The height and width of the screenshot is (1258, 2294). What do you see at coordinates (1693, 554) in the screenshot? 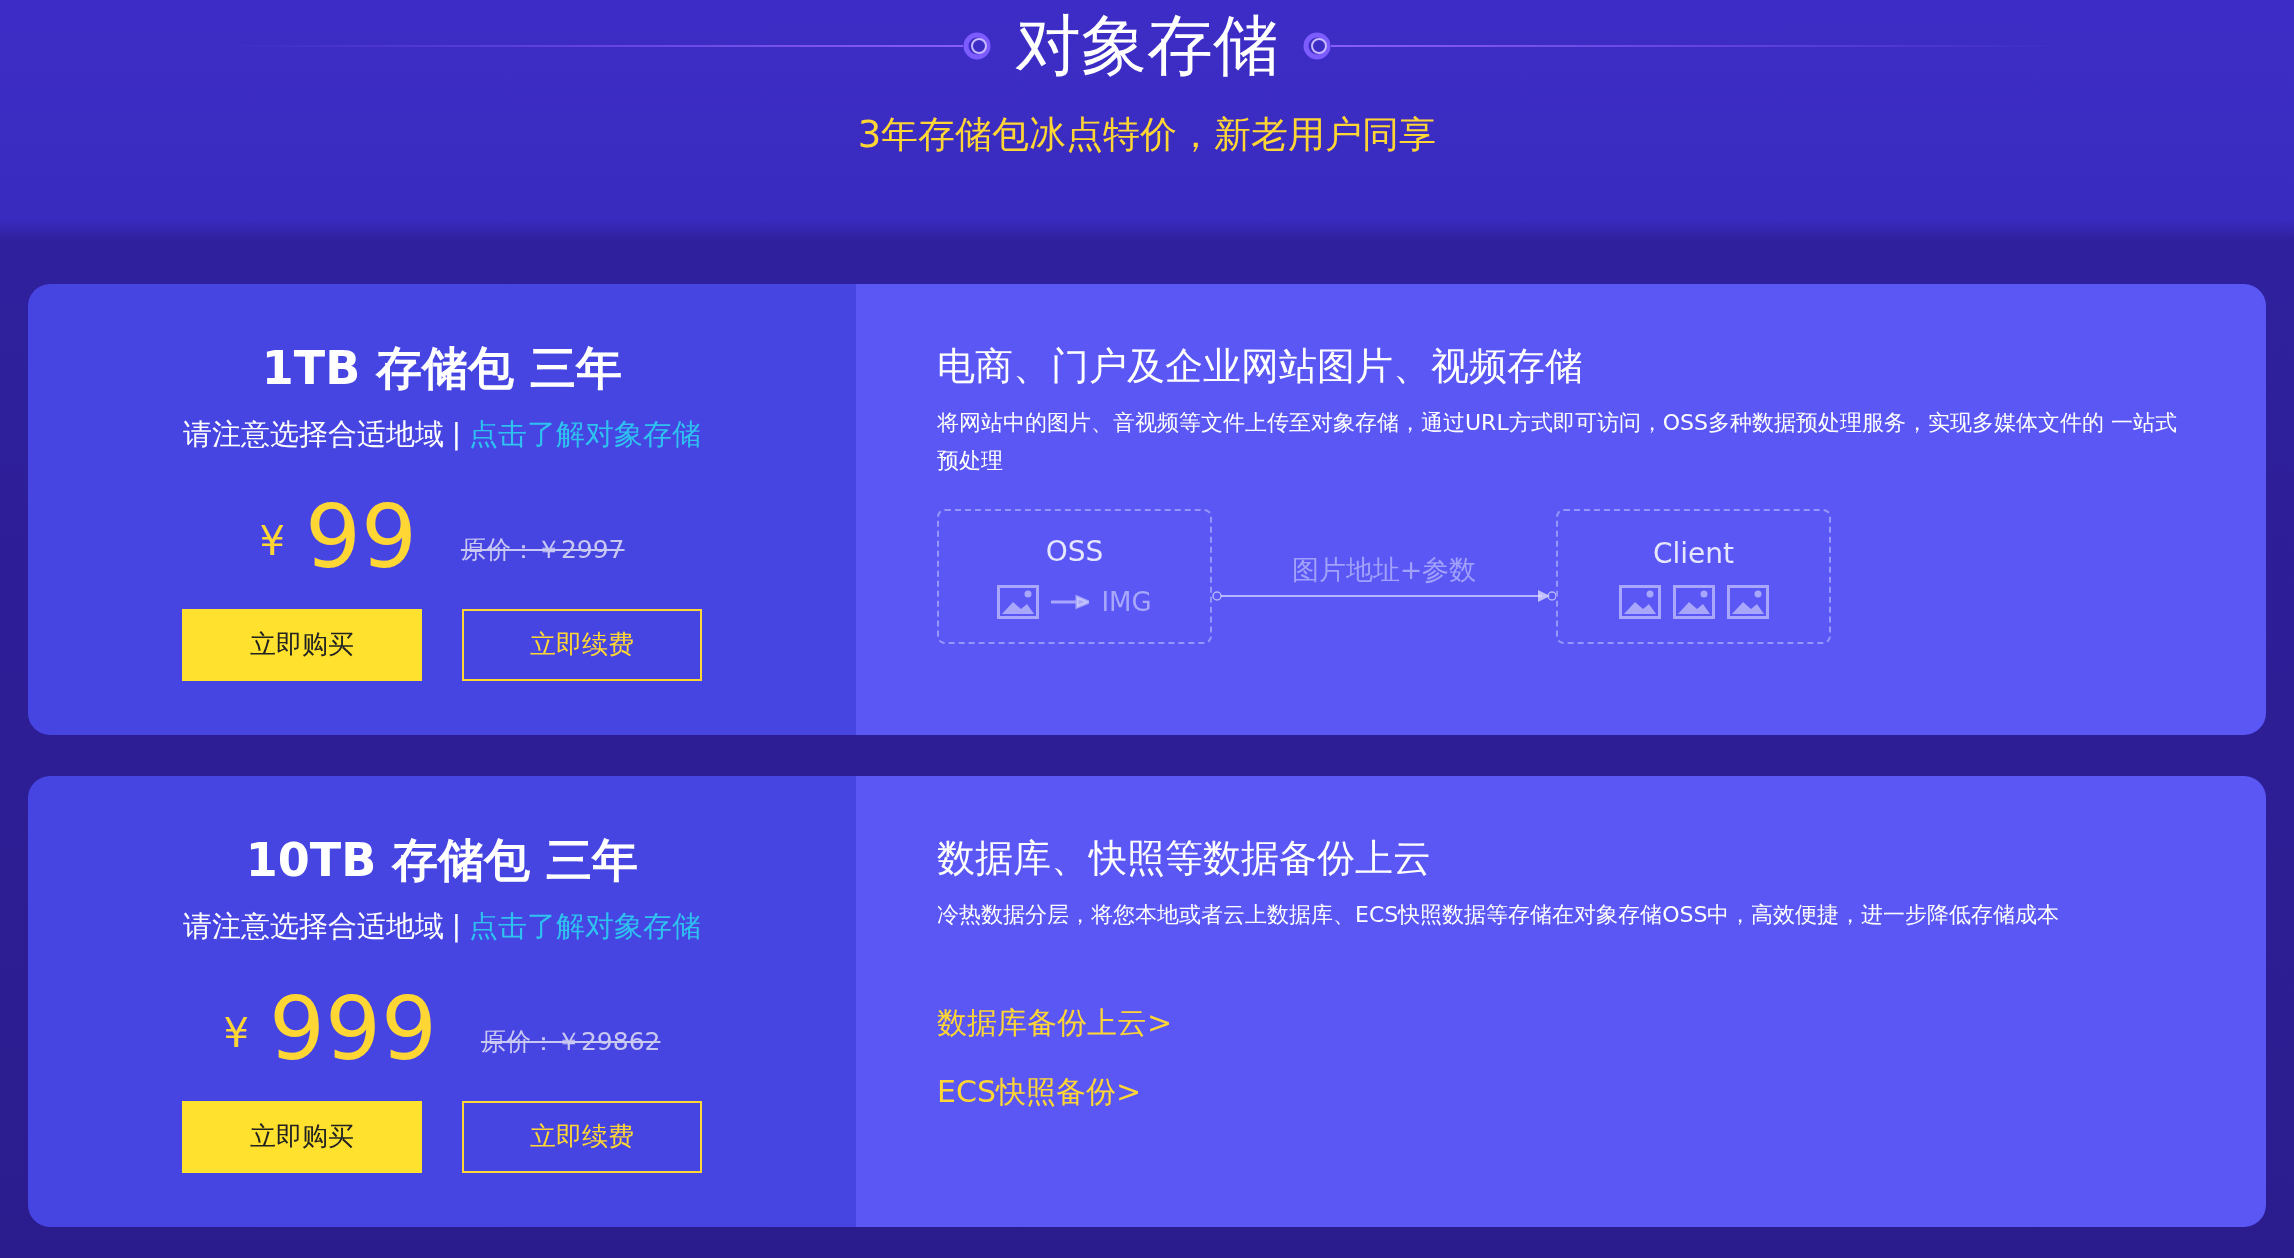
I see `box-label: Client` at bounding box center [1693, 554].